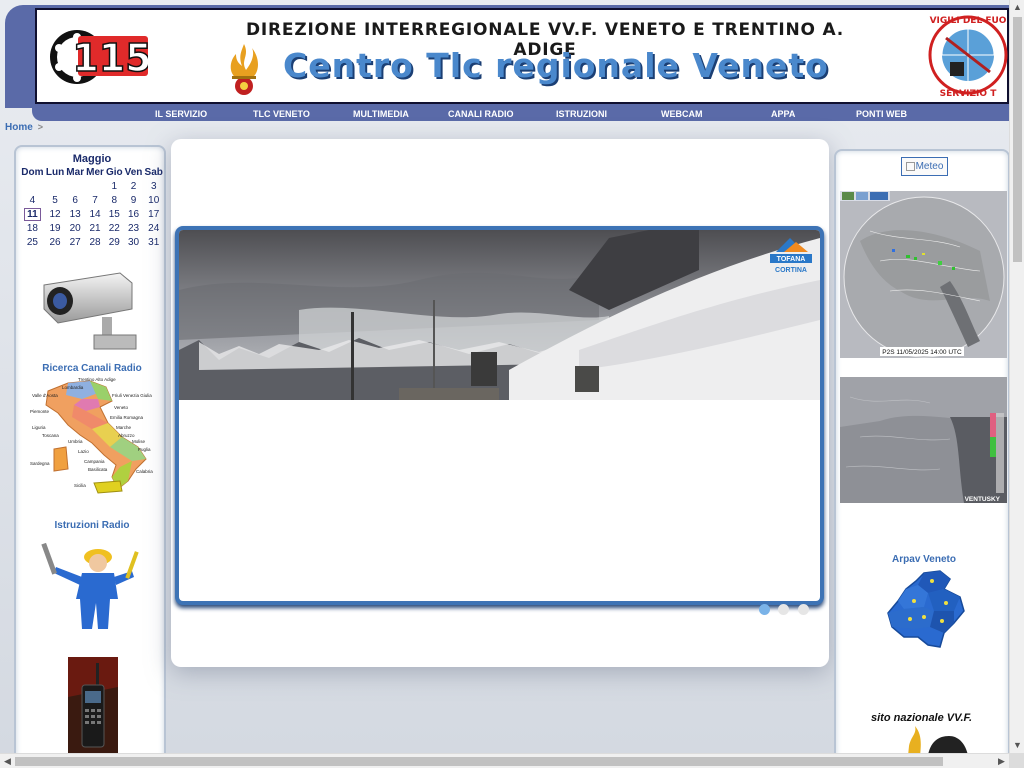 The image size is (1024, 768). Describe the element at coordinates (134, 214) in the screenshot. I see `calendar-day: 16` at that location.